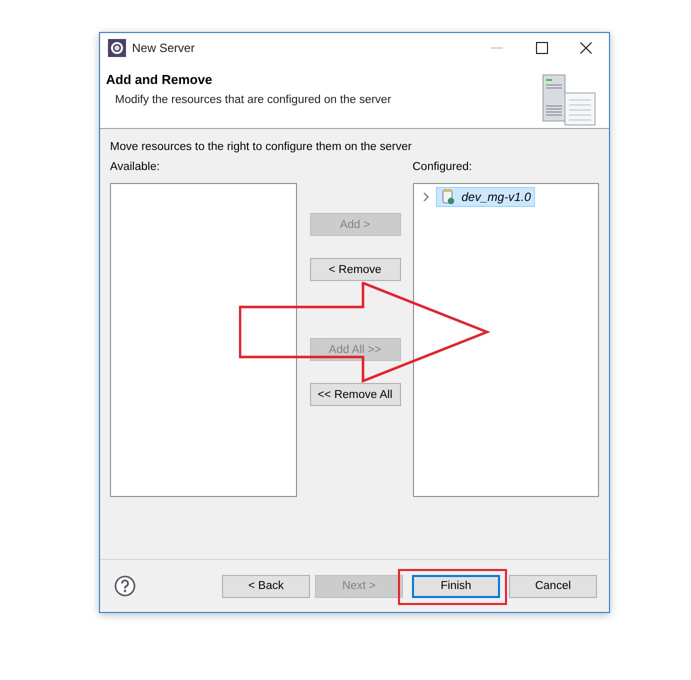 This screenshot has width=691, height=680. Describe the element at coordinates (355, 394) in the screenshot. I see `move-button: << Remove All` at that location.